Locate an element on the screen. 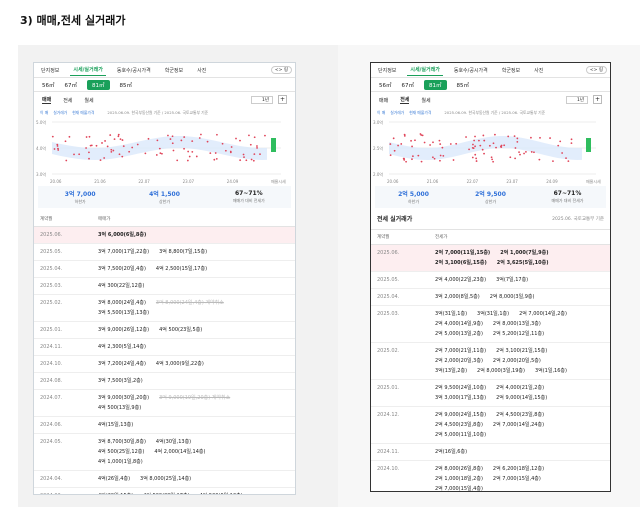 Image resolution: width=640 pixels, height=511 pixels. x-tick-label: 22.07 is located at coordinates (144, 181).